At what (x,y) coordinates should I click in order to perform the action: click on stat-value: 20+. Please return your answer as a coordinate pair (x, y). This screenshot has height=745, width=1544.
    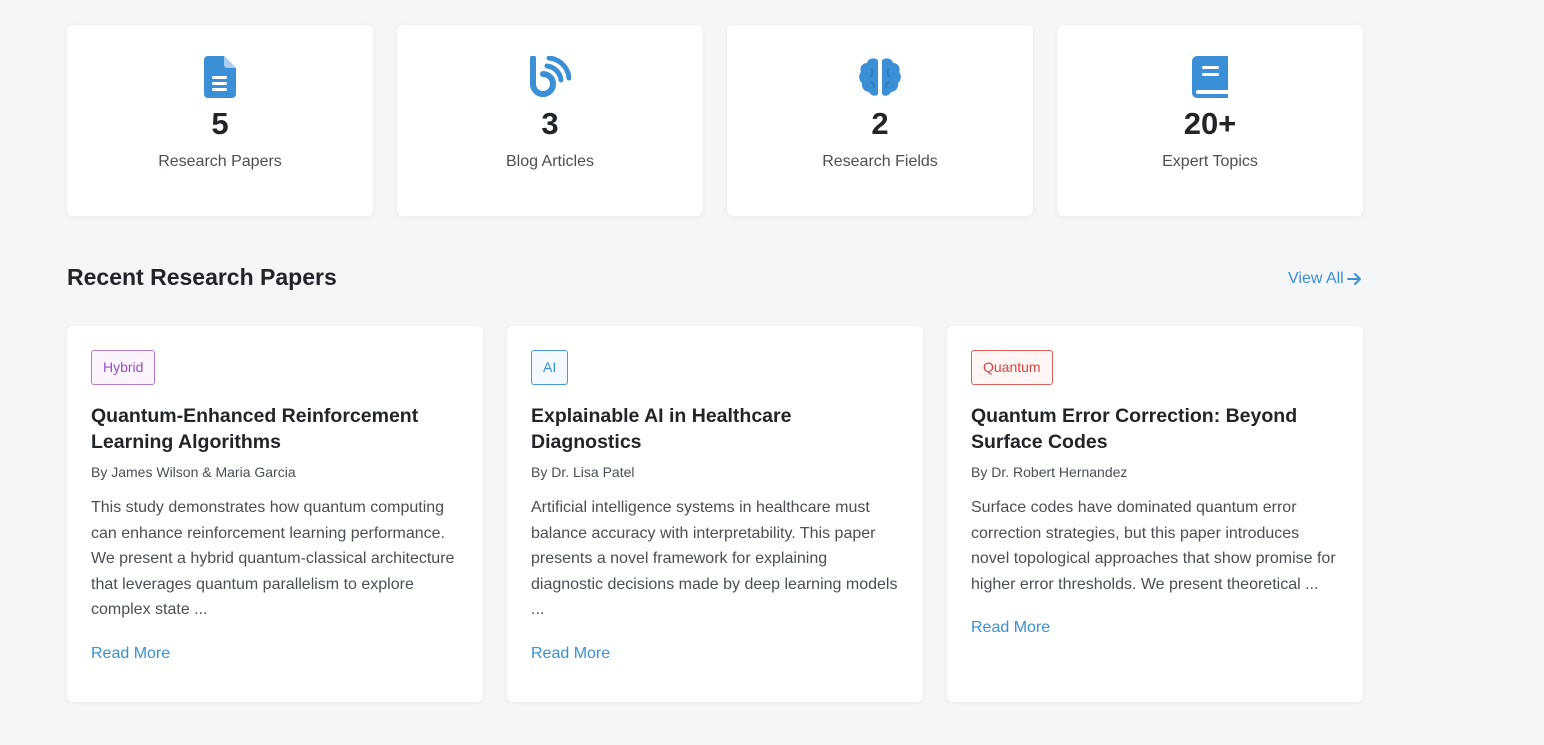
    Looking at the image, I should click on (1210, 123).